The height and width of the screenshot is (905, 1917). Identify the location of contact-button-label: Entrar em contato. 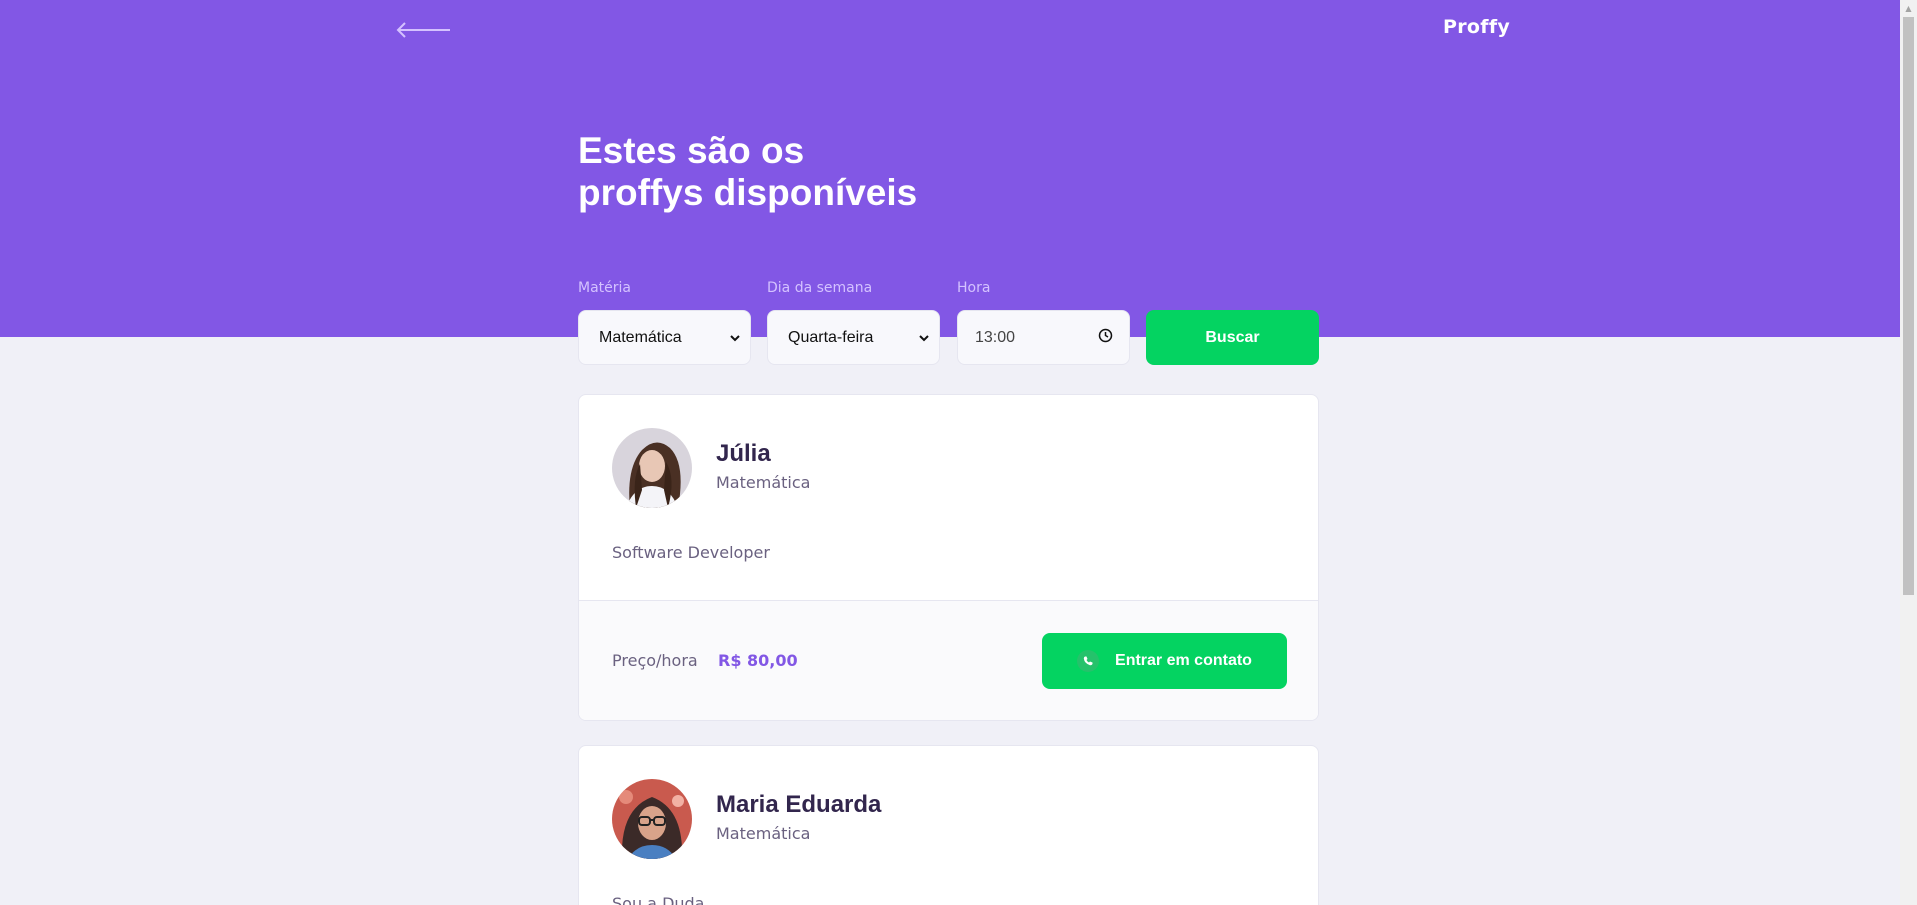
(1183, 660).